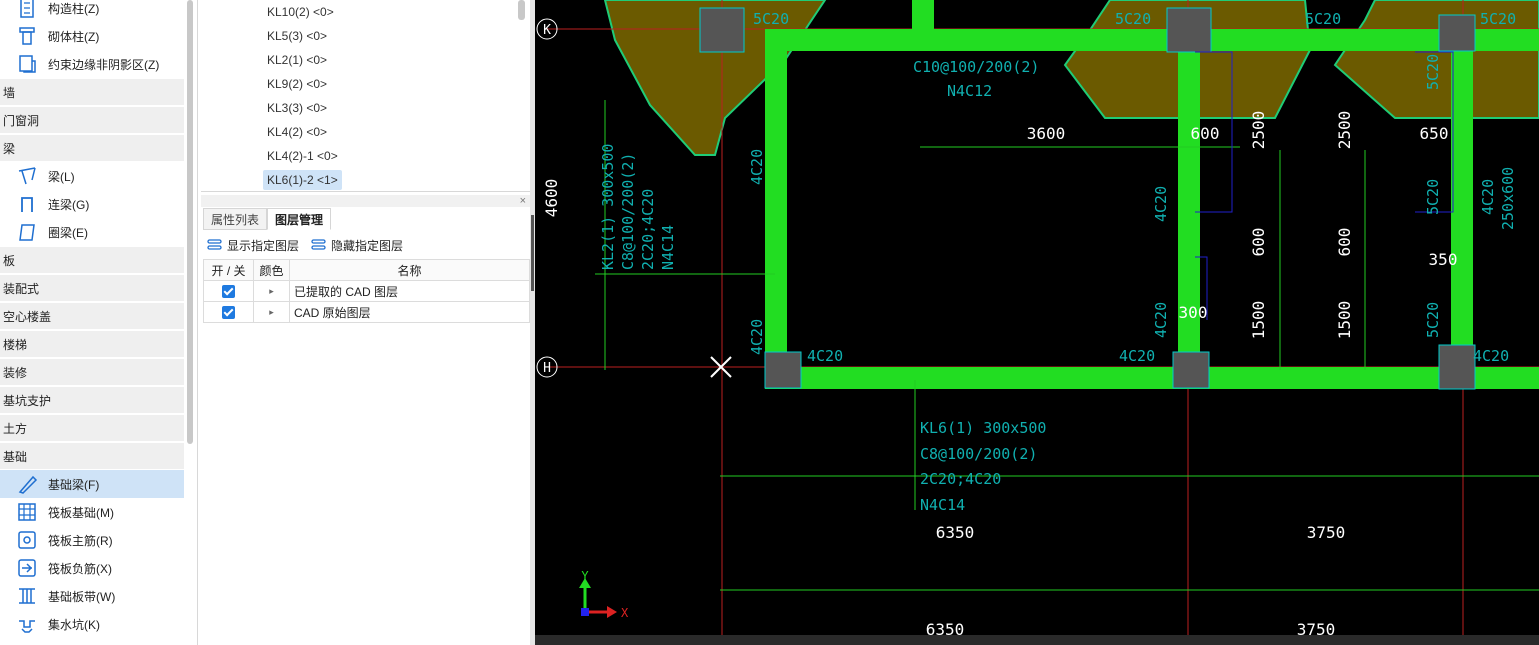  What do you see at coordinates (302, 180) in the screenshot?
I see `list-item-selected: KL6(1)-2 <1>` at bounding box center [302, 180].